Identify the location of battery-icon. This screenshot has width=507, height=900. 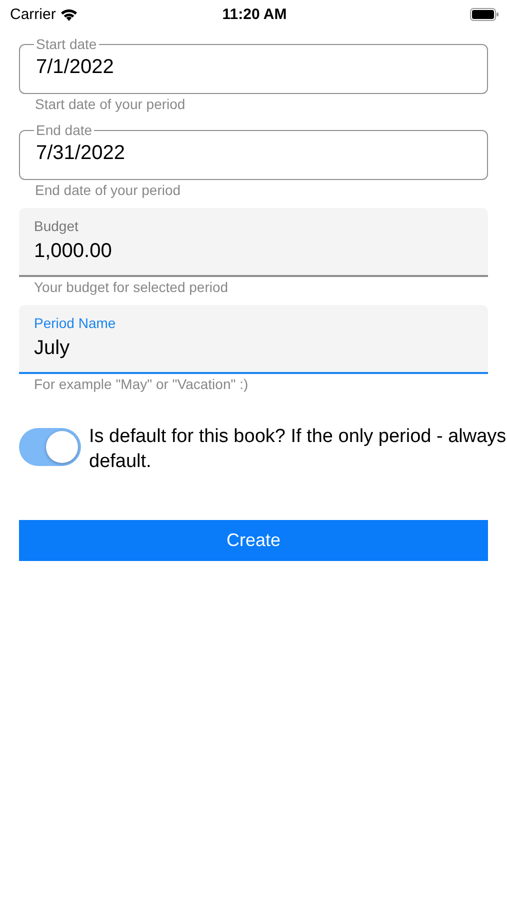
(484, 14).